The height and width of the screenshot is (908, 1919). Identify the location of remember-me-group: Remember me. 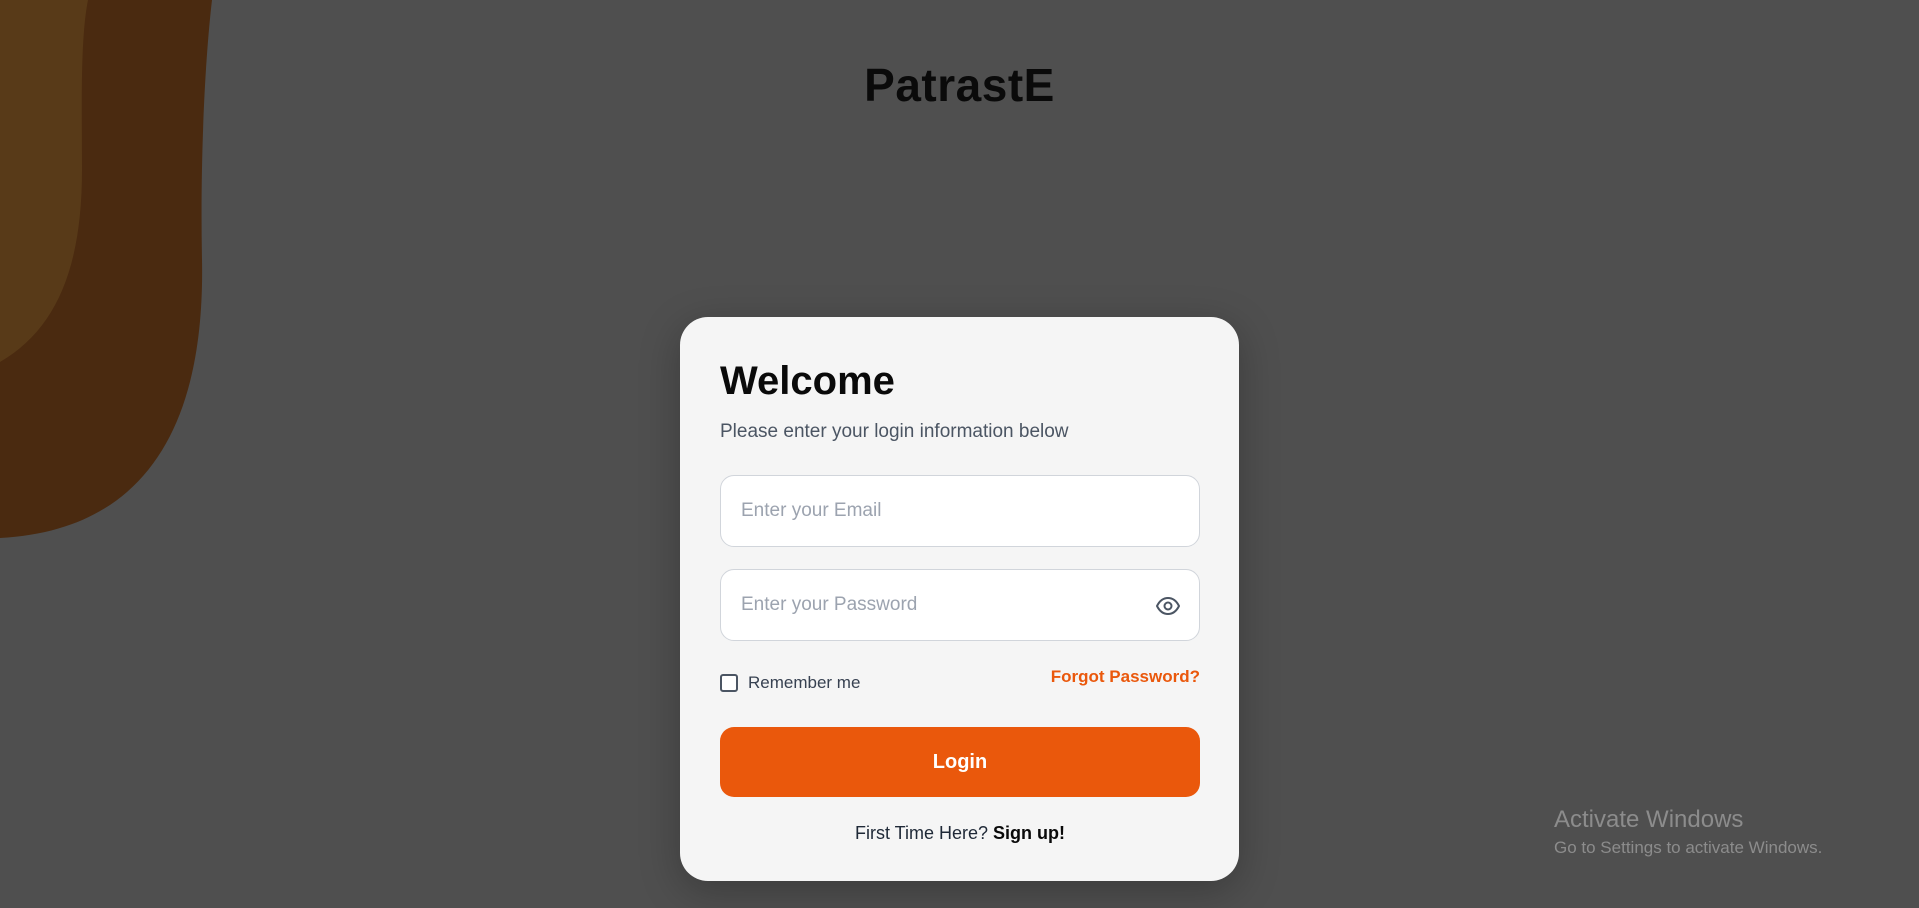
(790, 683).